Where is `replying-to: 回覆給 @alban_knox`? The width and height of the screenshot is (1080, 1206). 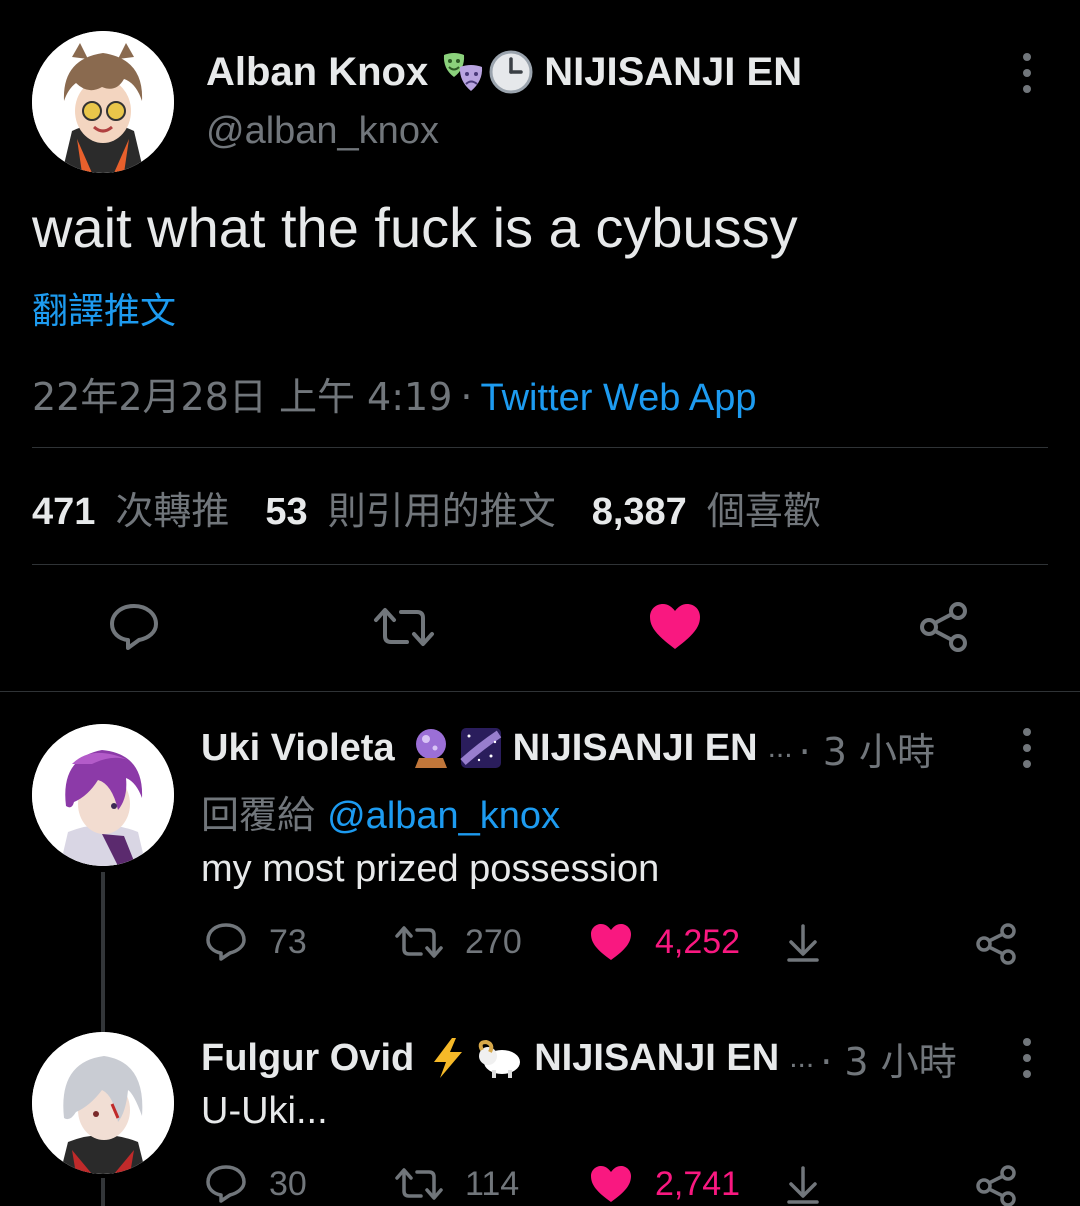
replying-to: 回覆給 @alban_knox is located at coordinates (380, 811).